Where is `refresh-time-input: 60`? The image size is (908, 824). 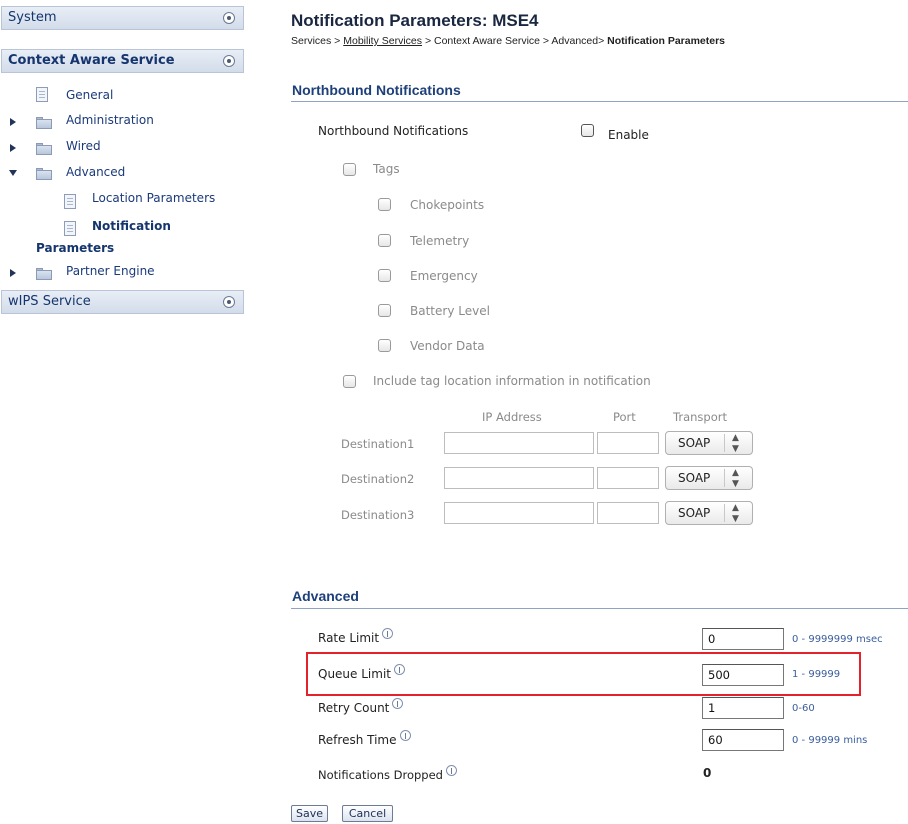
refresh-time-input: 60 is located at coordinates (743, 740).